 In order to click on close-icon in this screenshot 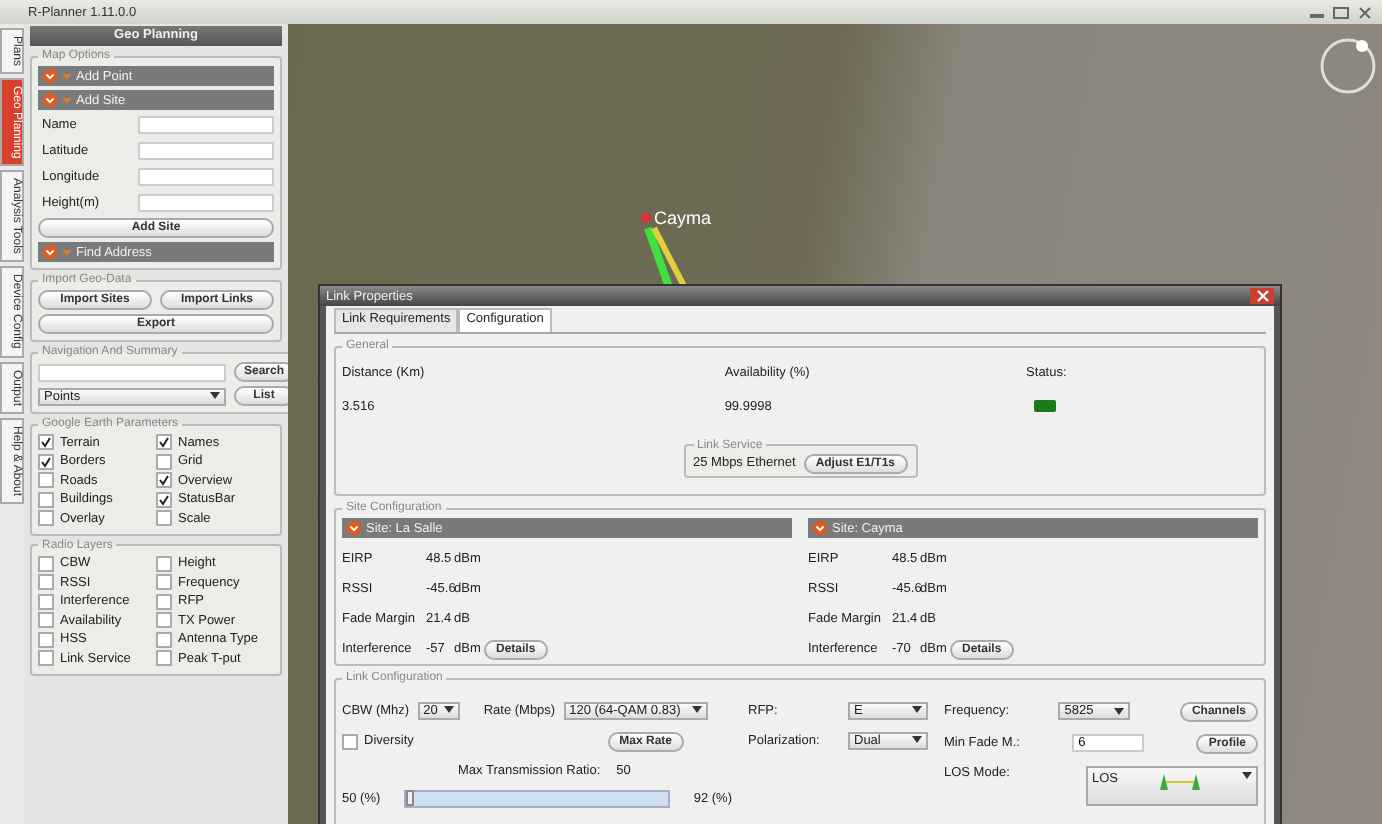, I will do `click(1365, 12)`.